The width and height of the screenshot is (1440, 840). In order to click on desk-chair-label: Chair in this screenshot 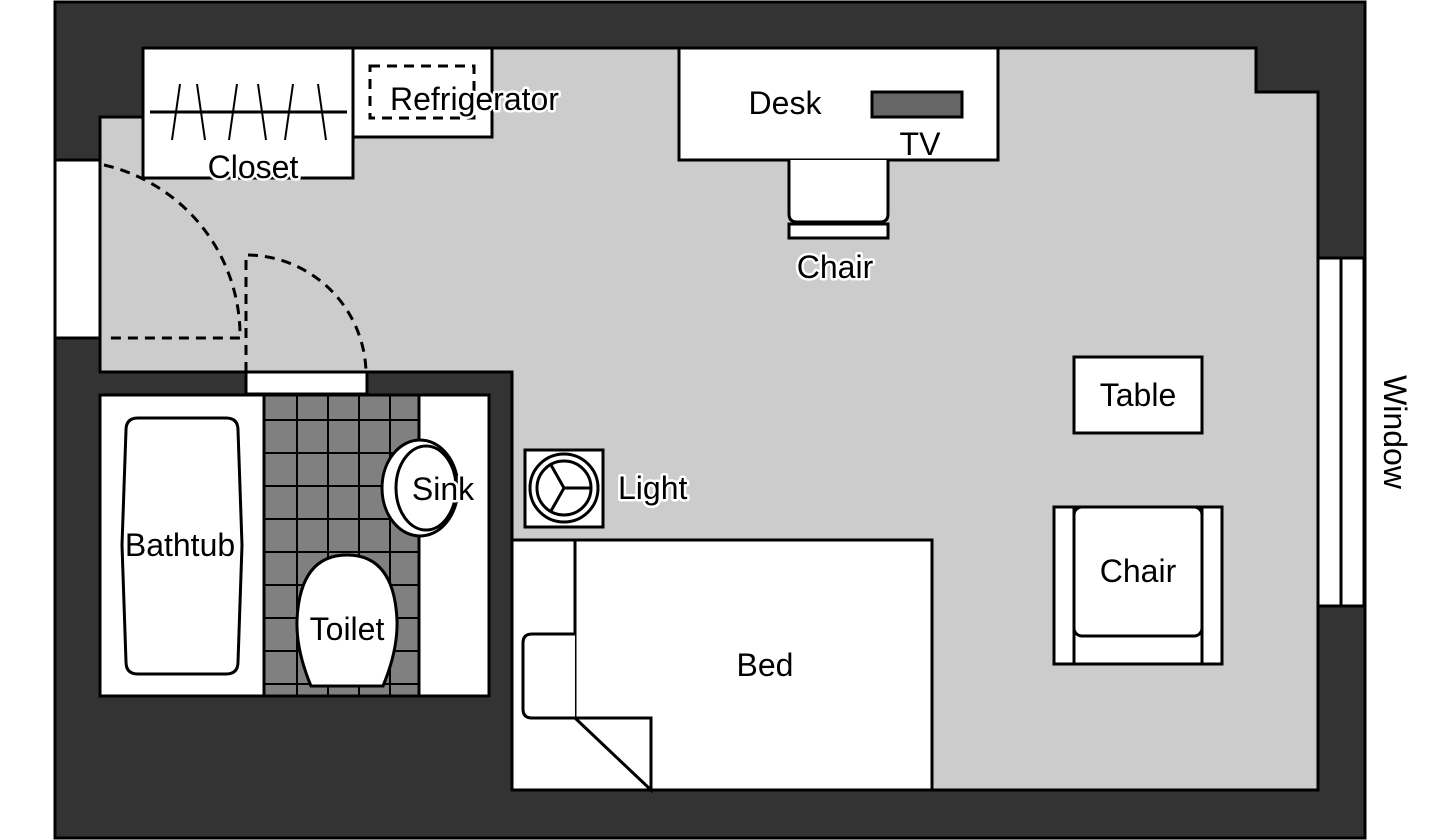, I will do `click(835, 267)`.